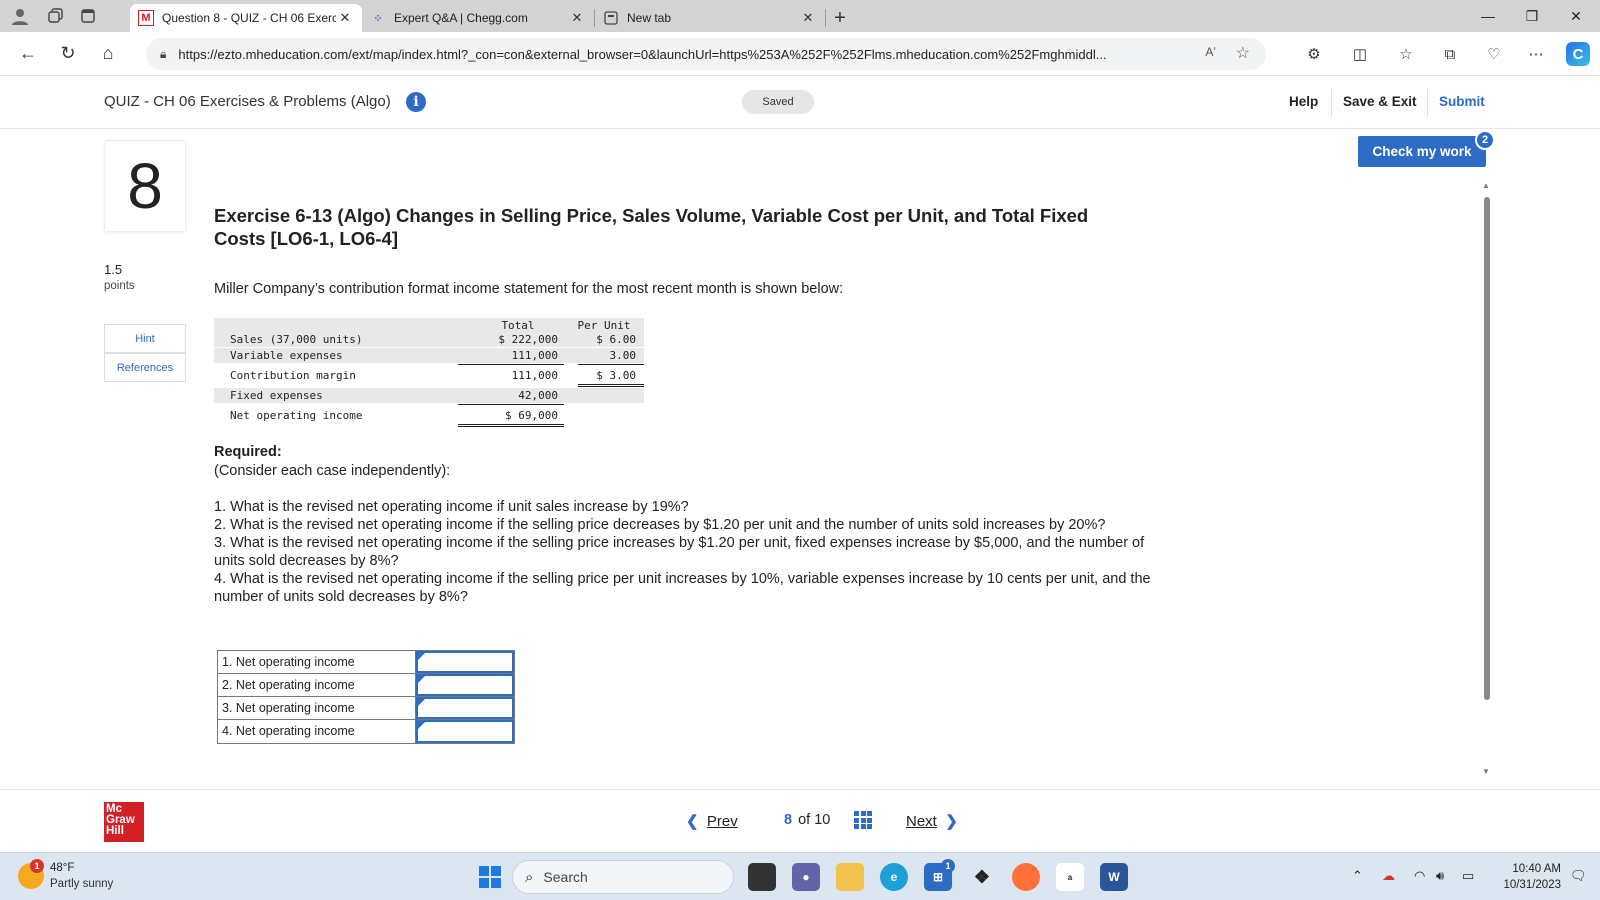 This screenshot has height=900, width=1600. Describe the element at coordinates (490, 877) in the screenshot. I see `windows-start-icon` at that location.